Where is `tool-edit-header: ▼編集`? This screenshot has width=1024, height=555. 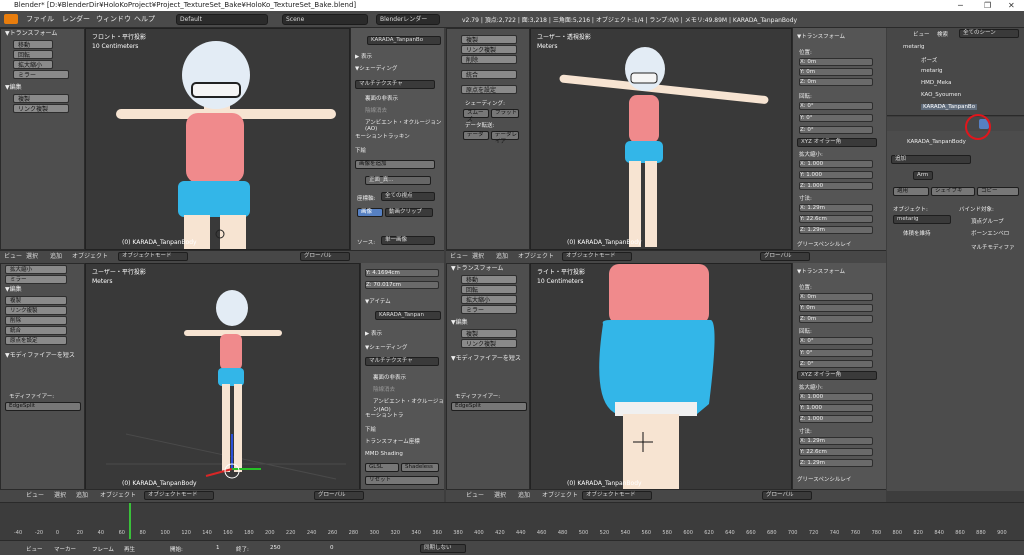
tool-edit-header: ▼編集 is located at coordinates (42, 88).